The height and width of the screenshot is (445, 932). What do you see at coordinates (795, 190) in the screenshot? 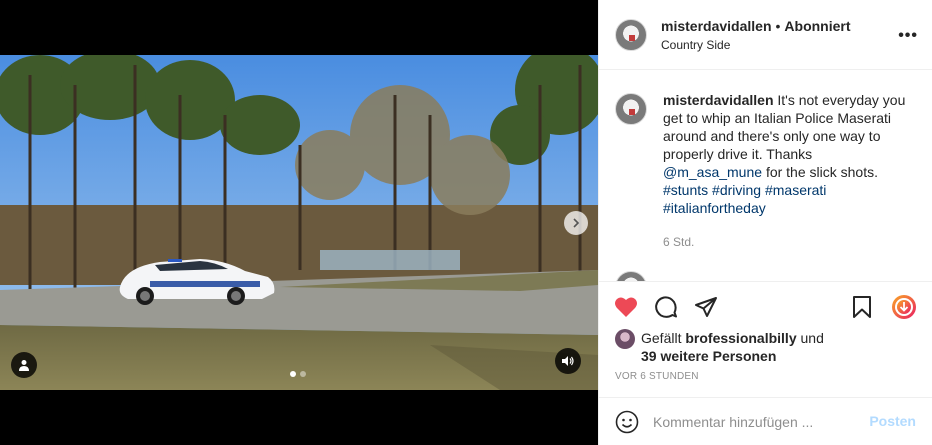
I see `hashtag-link: #maserati` at bounding box center [795, 190].